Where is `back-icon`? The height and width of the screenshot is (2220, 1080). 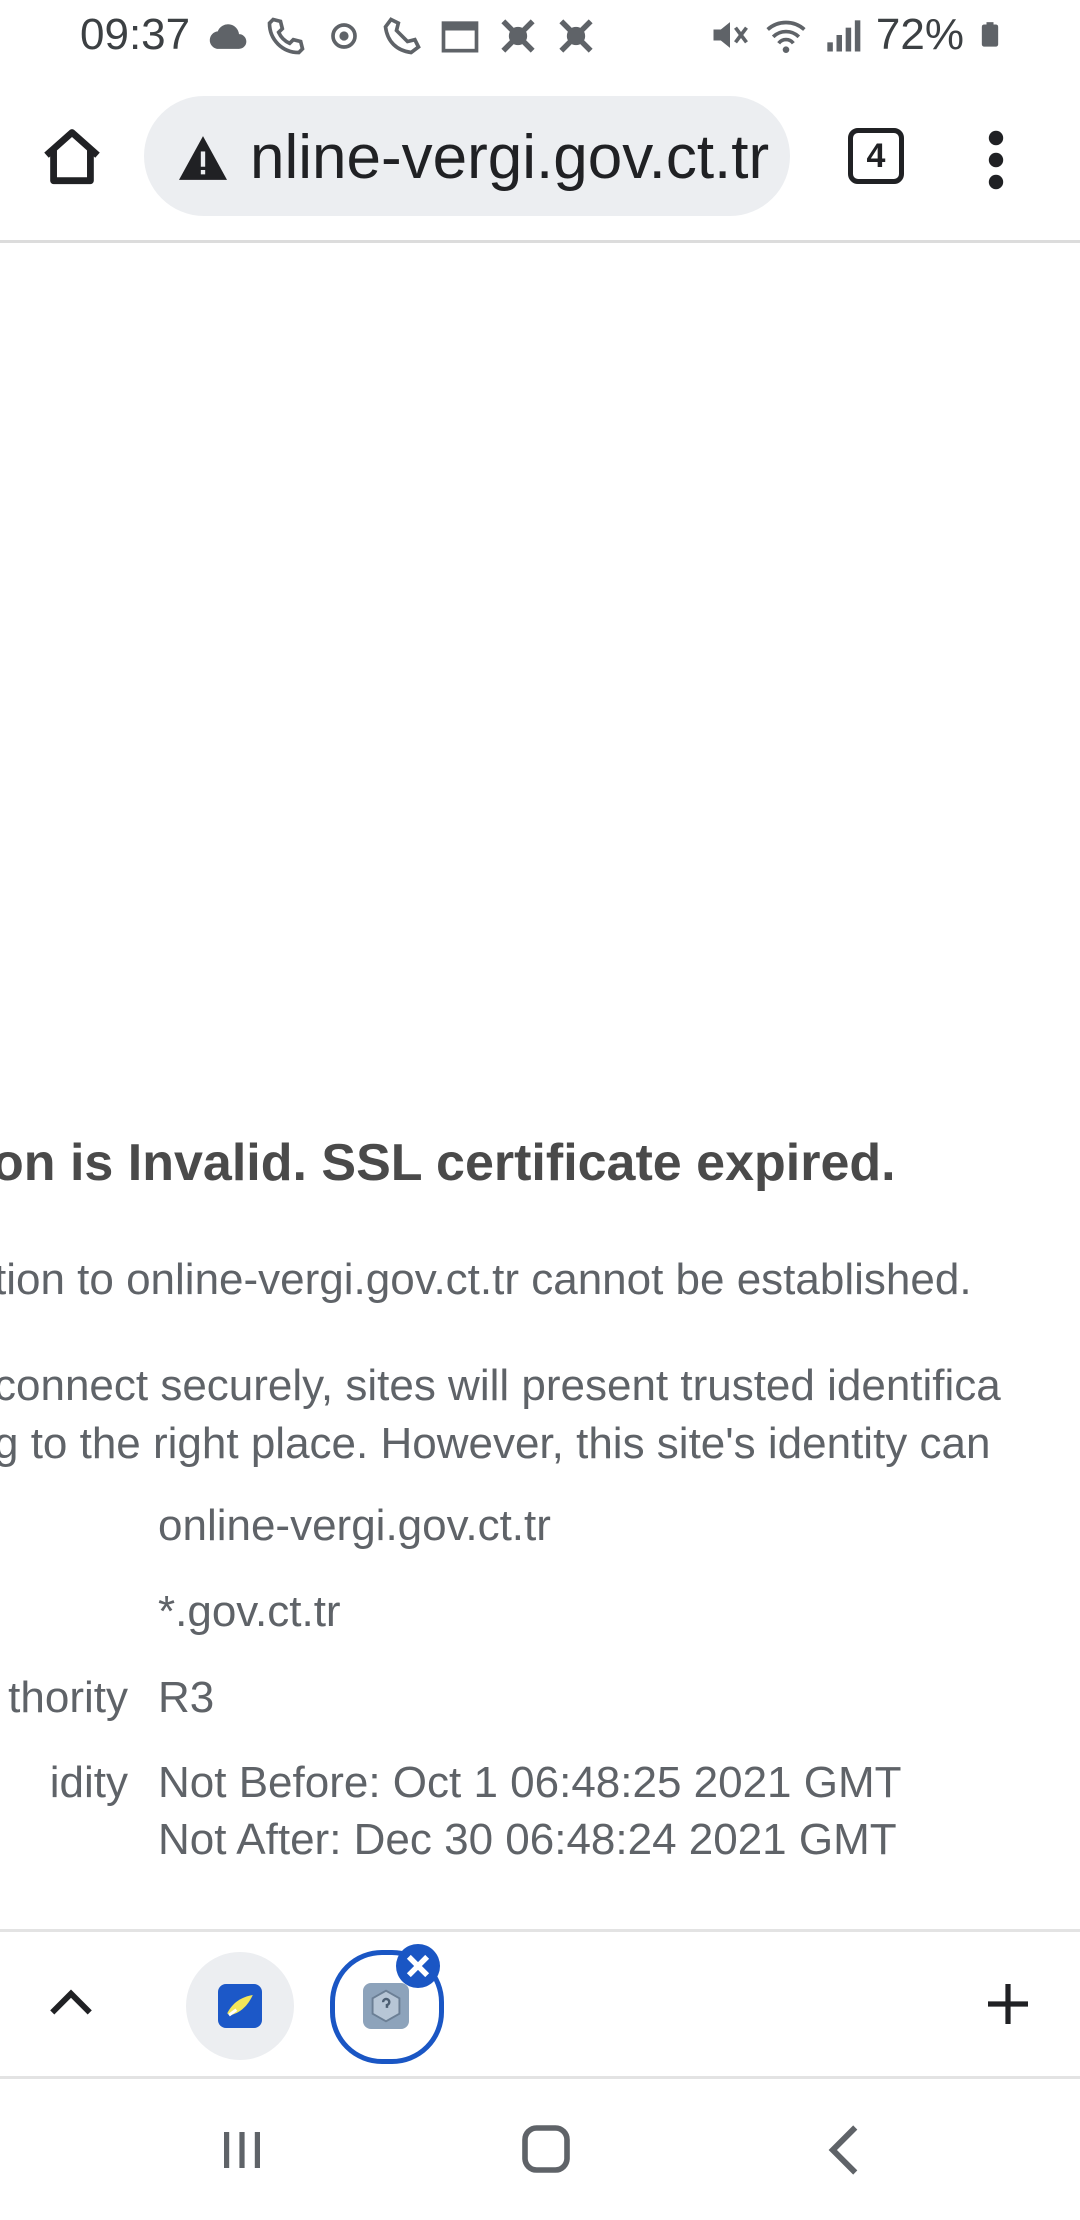 back-icon is located at coordinates (844, 2150).